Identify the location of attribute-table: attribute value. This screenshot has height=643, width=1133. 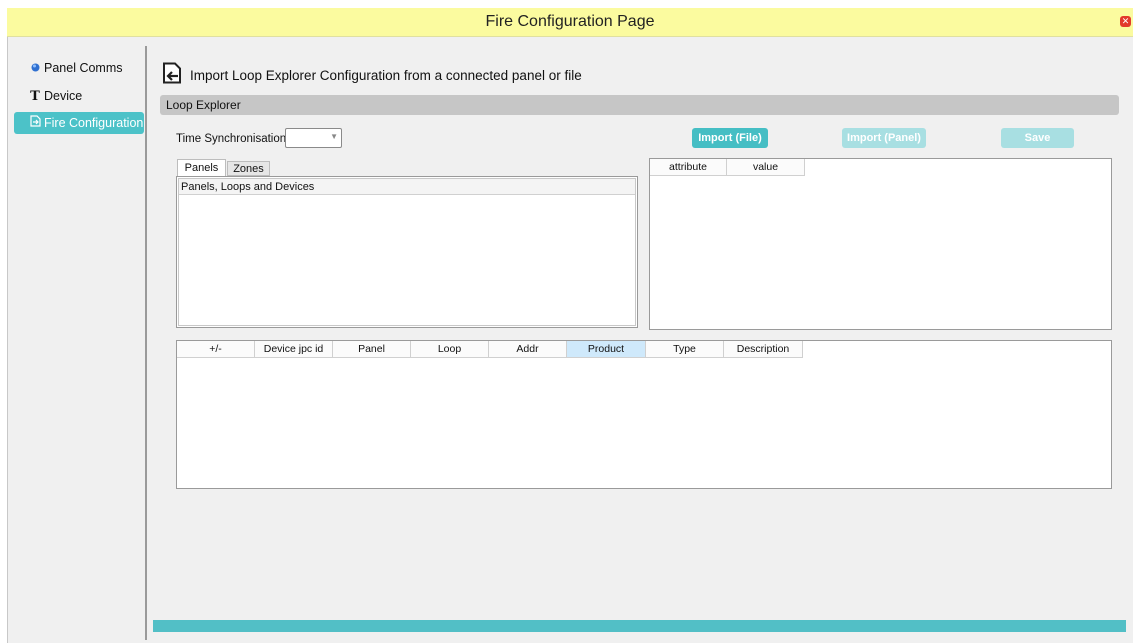
(880, 244).